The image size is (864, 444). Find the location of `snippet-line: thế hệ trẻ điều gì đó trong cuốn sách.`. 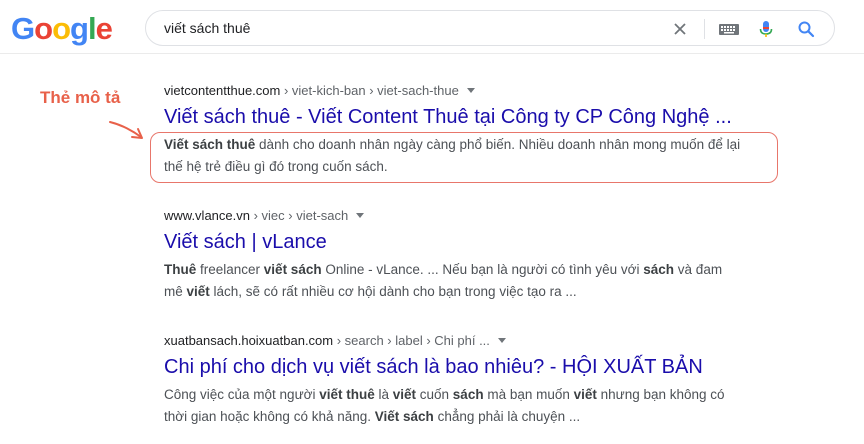

snippet-line: thế hệ trẻ điều gì đó trong cuốn sách. is located at coordinates (459, 167).